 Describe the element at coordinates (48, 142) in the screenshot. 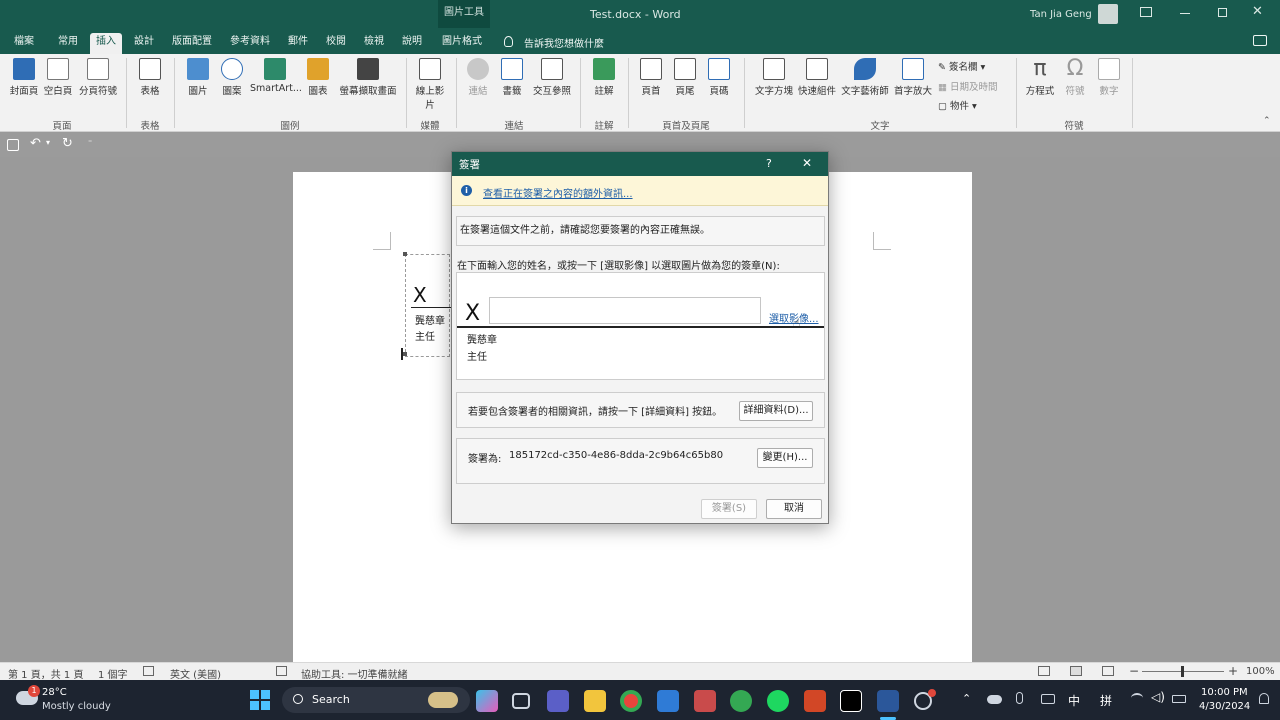

I see `undo-dropdown-icon: ▾` at that location.